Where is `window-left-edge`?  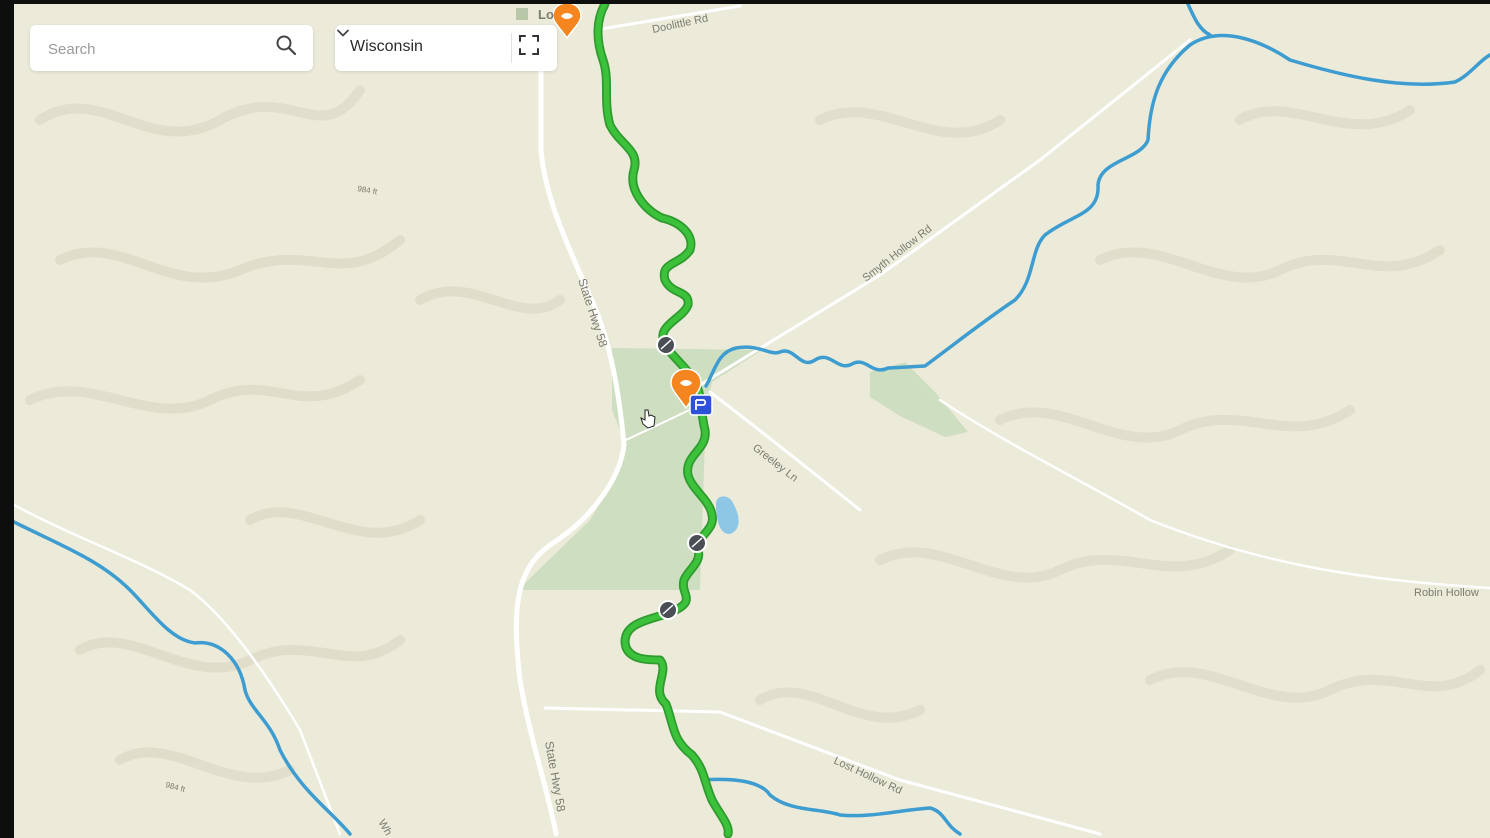
window-left-edge is located at coordinates (7, 419).